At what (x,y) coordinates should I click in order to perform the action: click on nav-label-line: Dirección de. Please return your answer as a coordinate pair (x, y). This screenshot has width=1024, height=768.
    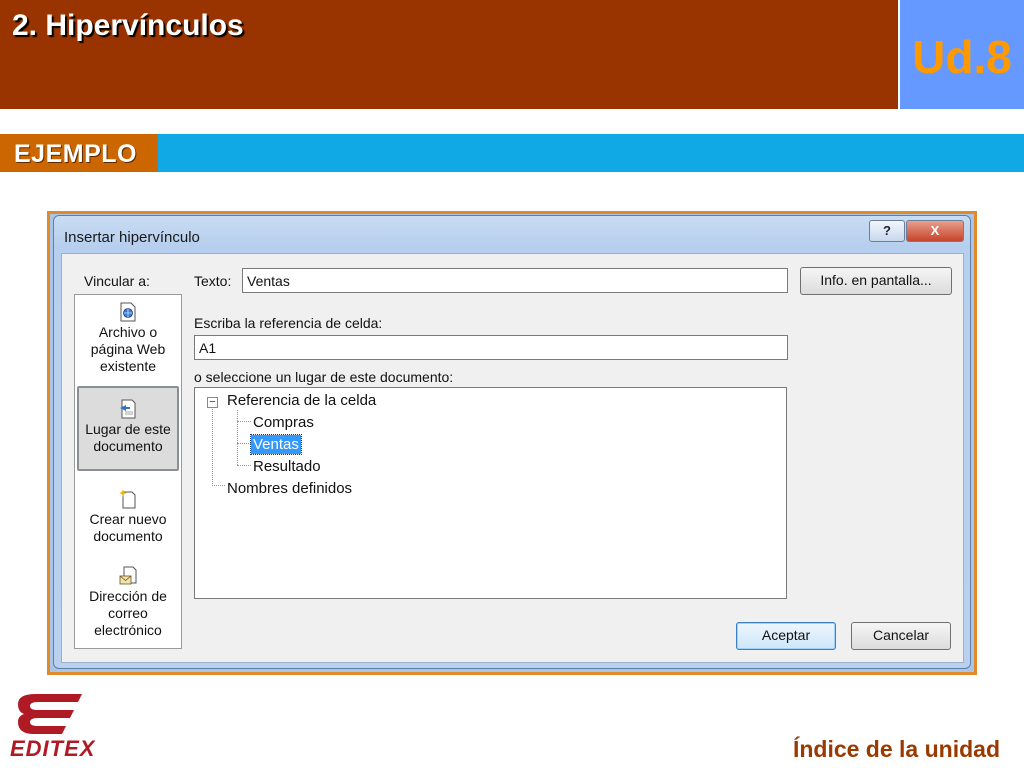
    Looking at the image, I should click on (128, 596).